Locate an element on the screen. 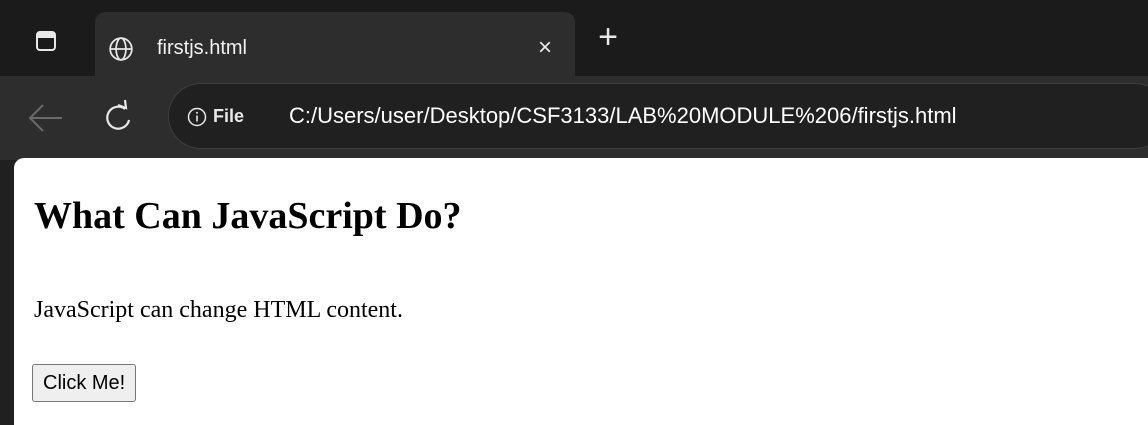  demo-paragraph: JavaScript can change HTML content. is located at coordinates (218, 310).